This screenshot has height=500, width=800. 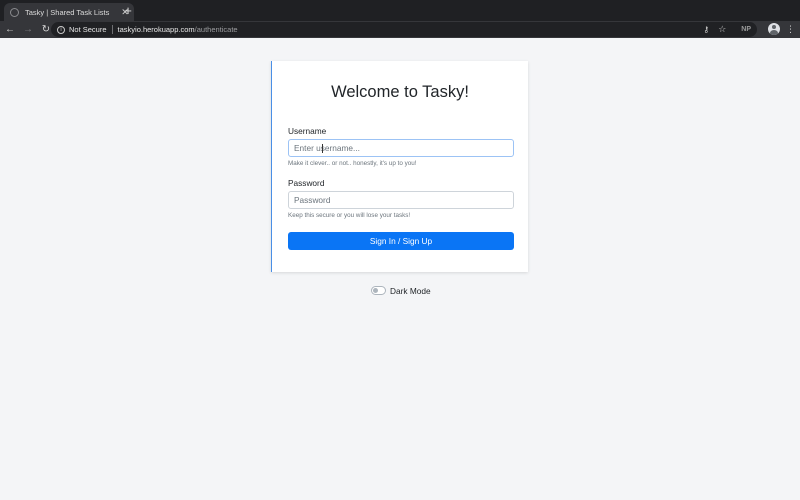 What do you see at coordinates (400, 10) in the screenshot?
I see `browser-tabstrip: Tasky | Shared Task Lists ✕ +` at bounding box center [400, 10].